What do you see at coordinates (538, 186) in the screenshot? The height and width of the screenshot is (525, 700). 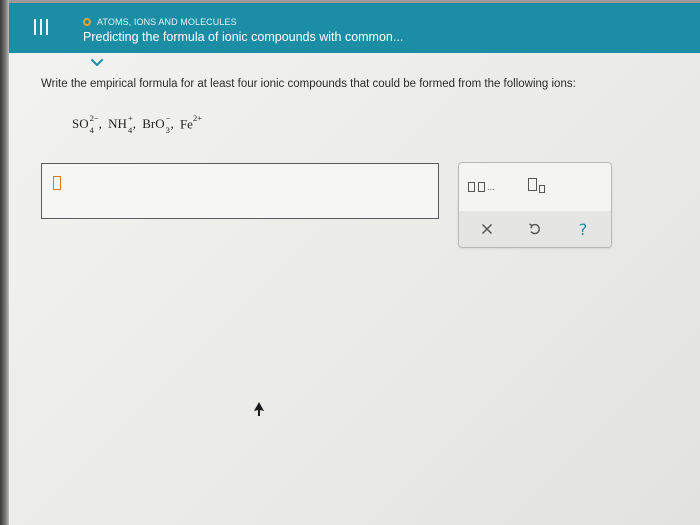 I see `subscript-tool-icon` at bounding box center [538, 186].